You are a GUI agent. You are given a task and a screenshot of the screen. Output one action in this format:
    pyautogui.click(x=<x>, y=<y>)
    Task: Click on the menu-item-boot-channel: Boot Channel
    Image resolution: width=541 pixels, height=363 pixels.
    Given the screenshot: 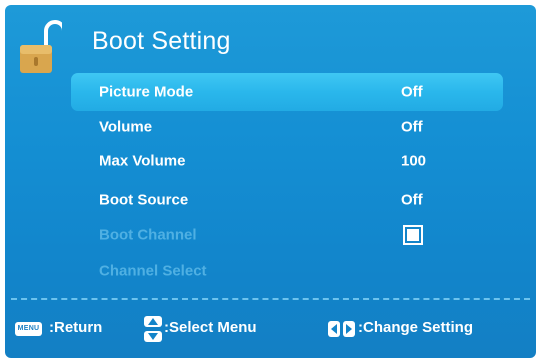 What is the action you would take?
    pyautogui.click(x=287, y=235)
    